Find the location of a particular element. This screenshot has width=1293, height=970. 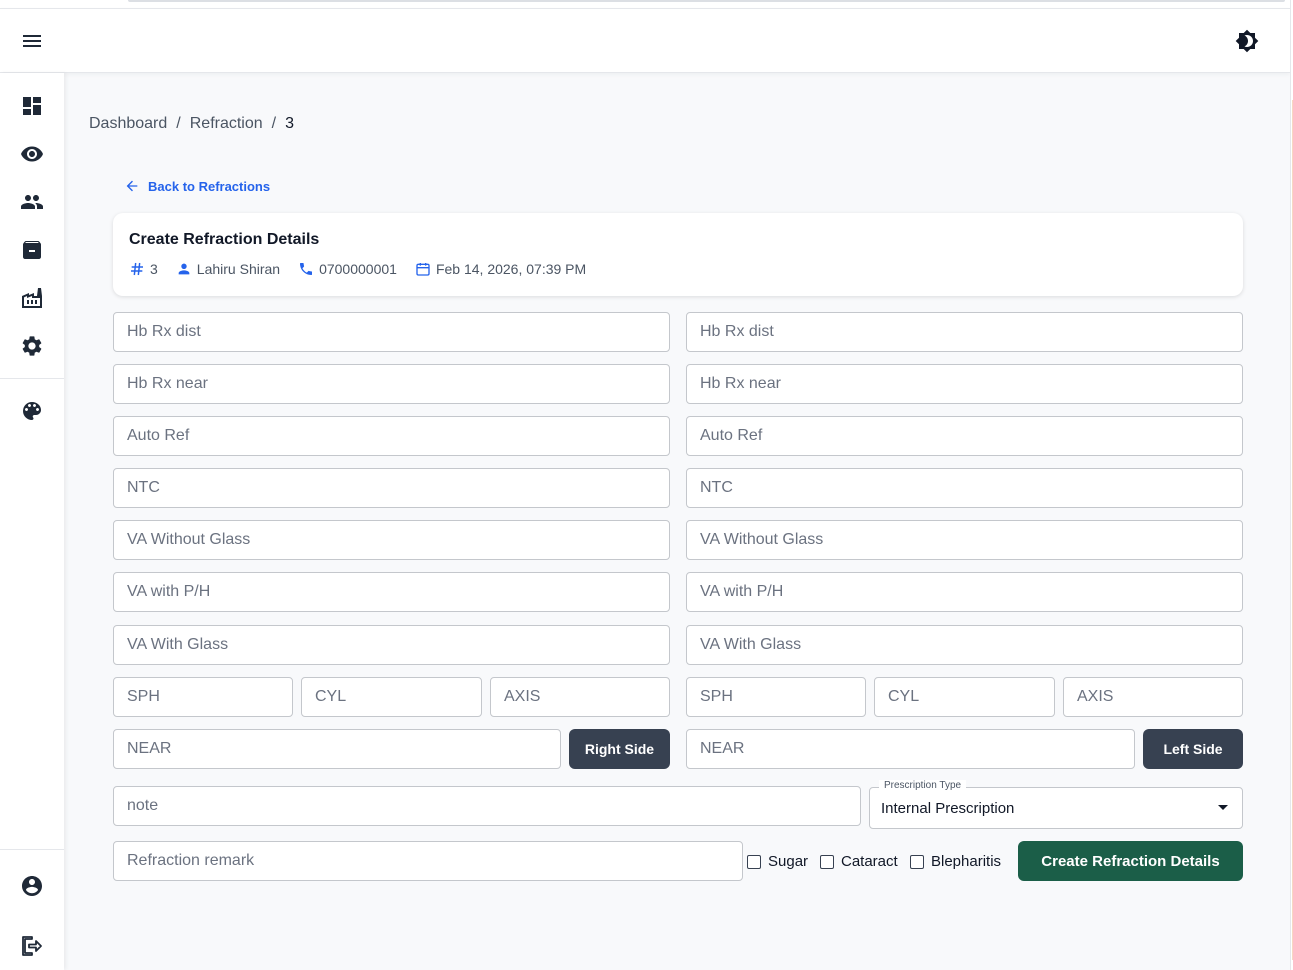

left-side-button: Left Side is located at coordinates (1193, 749).